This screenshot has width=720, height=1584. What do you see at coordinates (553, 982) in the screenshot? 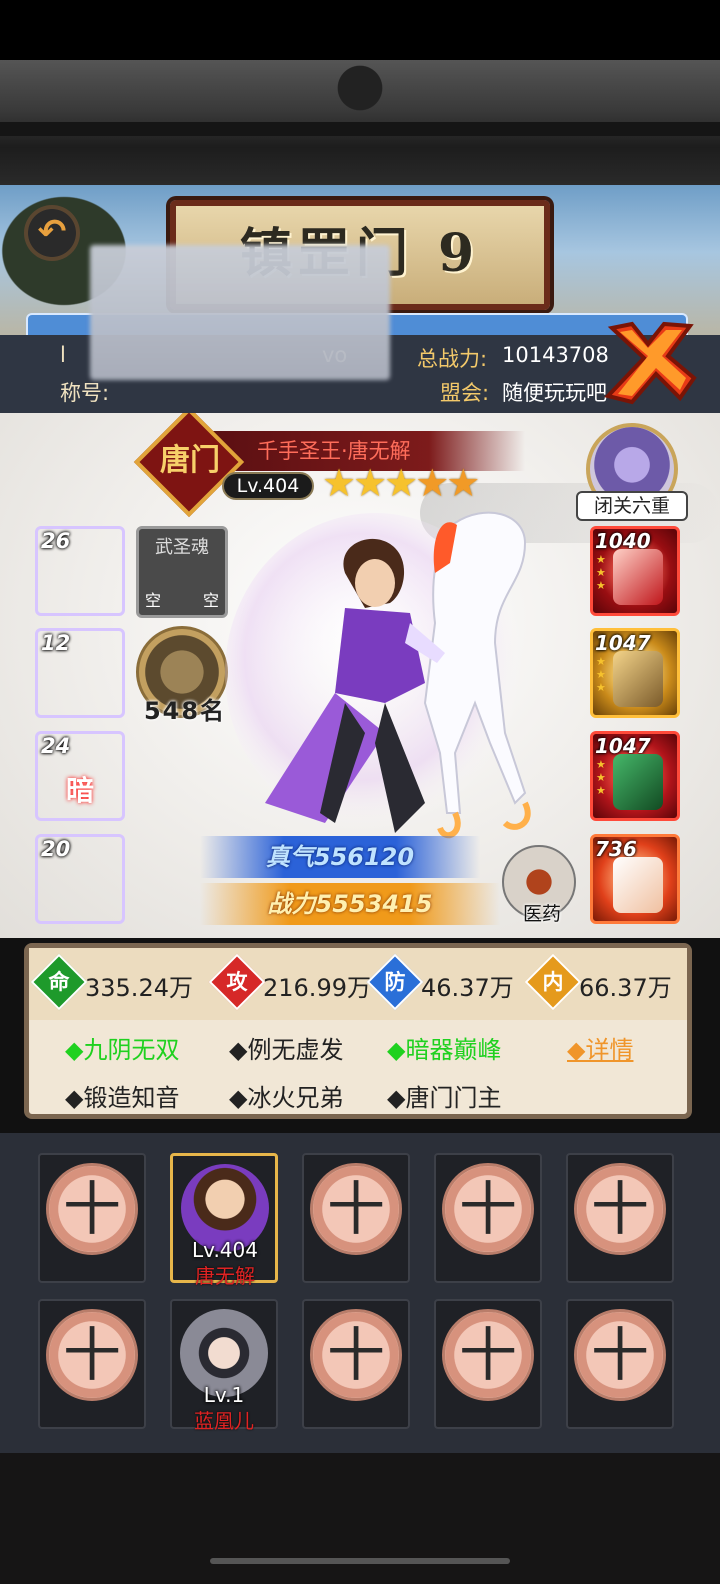
I see `stat-key: 内` at bounding box center [553, 982].